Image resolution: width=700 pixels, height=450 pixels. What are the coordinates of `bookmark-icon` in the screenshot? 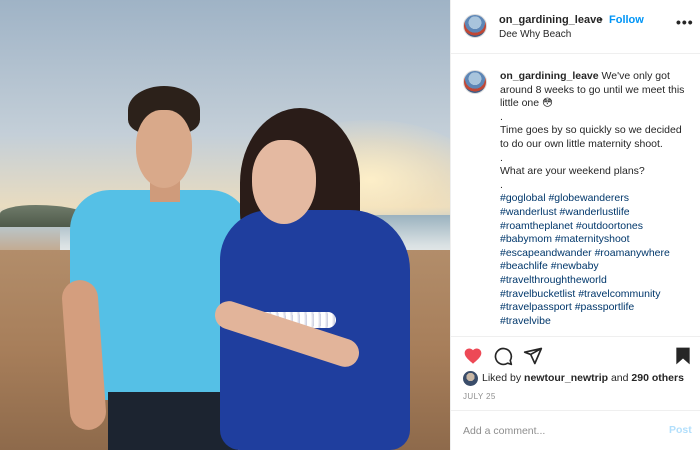 It's located at (683, 356).